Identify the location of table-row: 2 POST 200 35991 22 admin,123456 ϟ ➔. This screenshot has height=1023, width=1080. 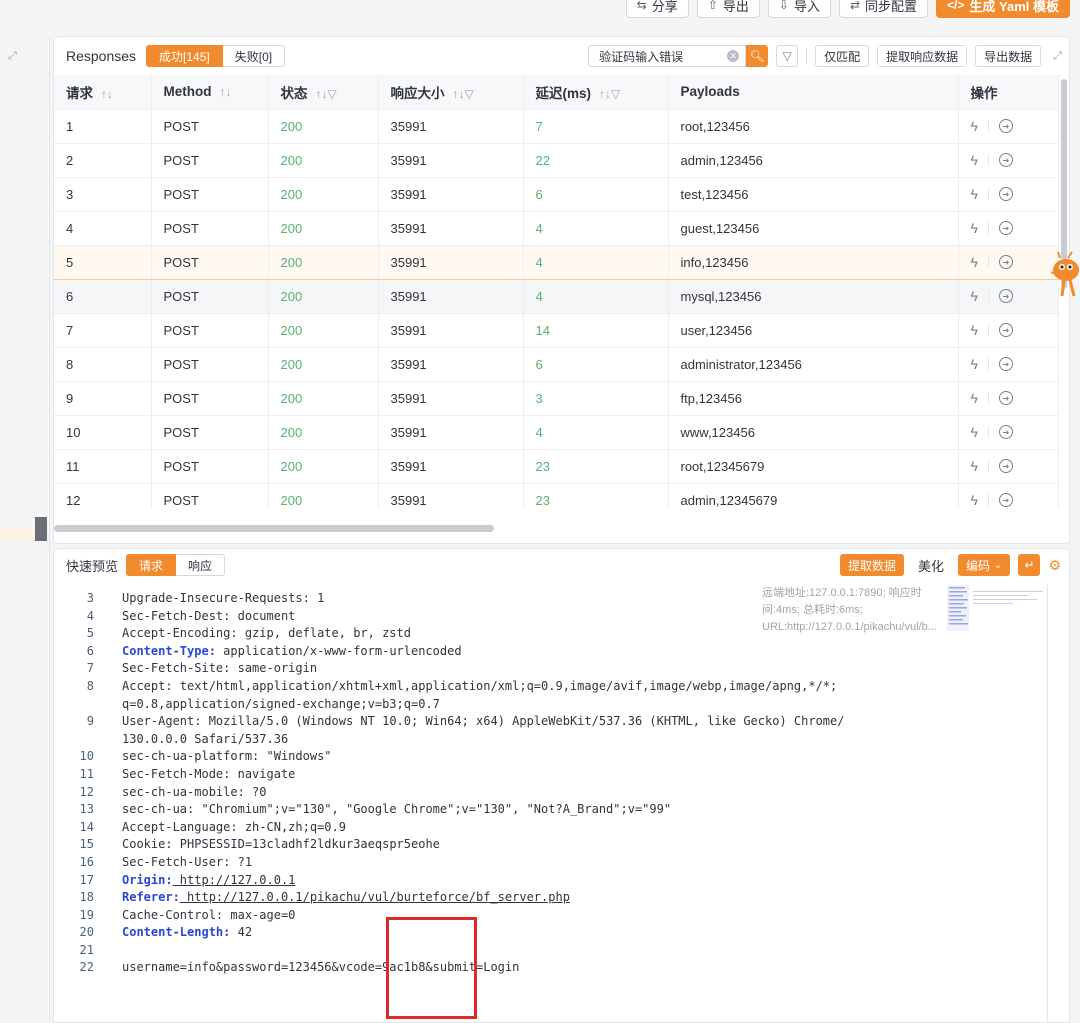
(556, 160).